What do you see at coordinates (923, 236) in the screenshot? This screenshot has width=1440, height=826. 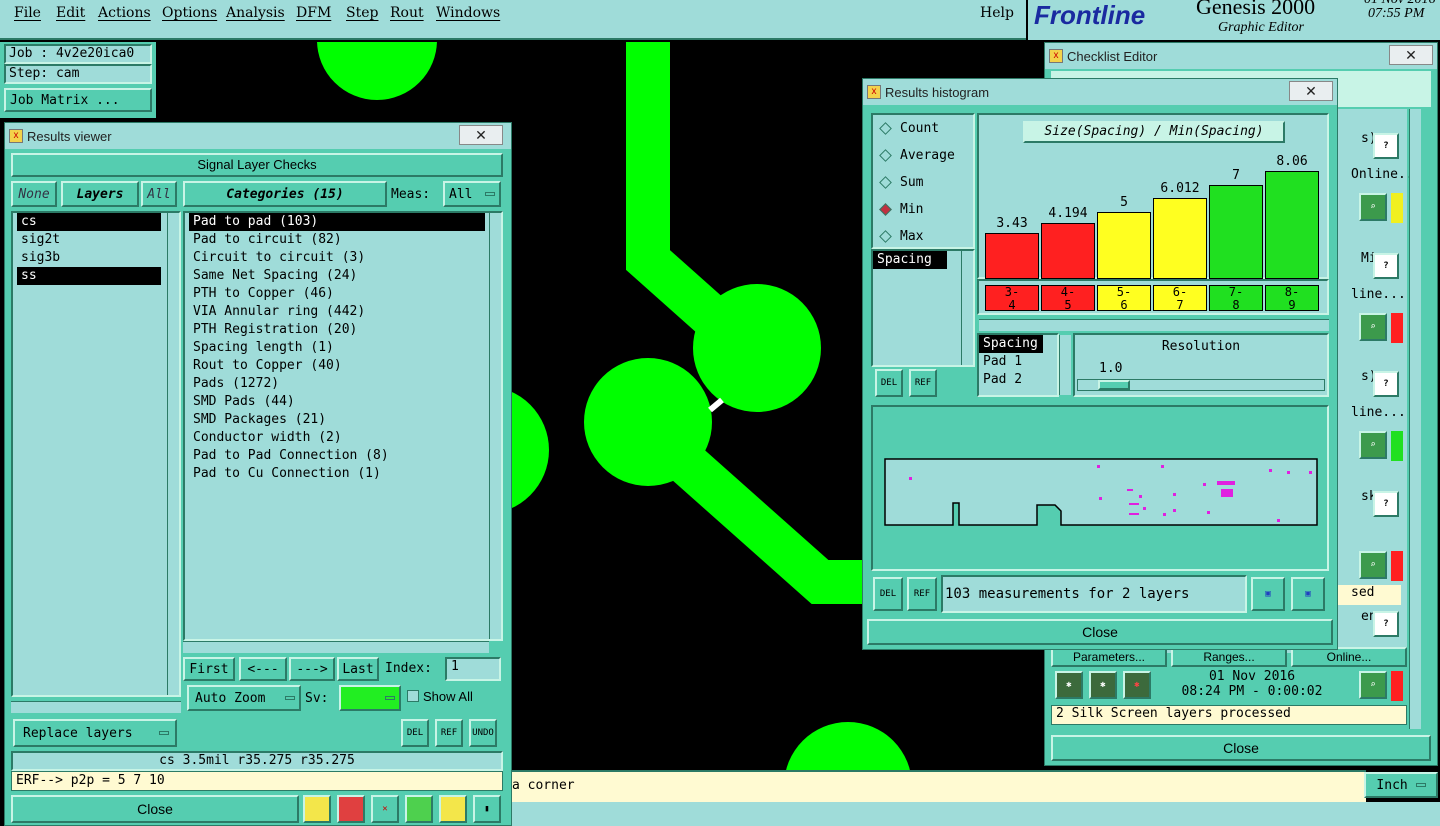 I see `mode-max-radio: Max` at bounding box center [923, 236].